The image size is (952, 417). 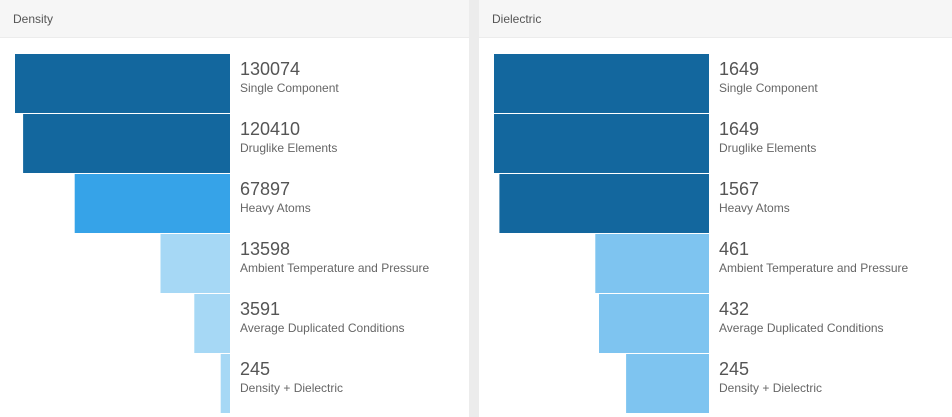 What do you see at coordinates (234, 19) in the screenshot?
I see `panel-title: Density` at bounding box center [234, 19].